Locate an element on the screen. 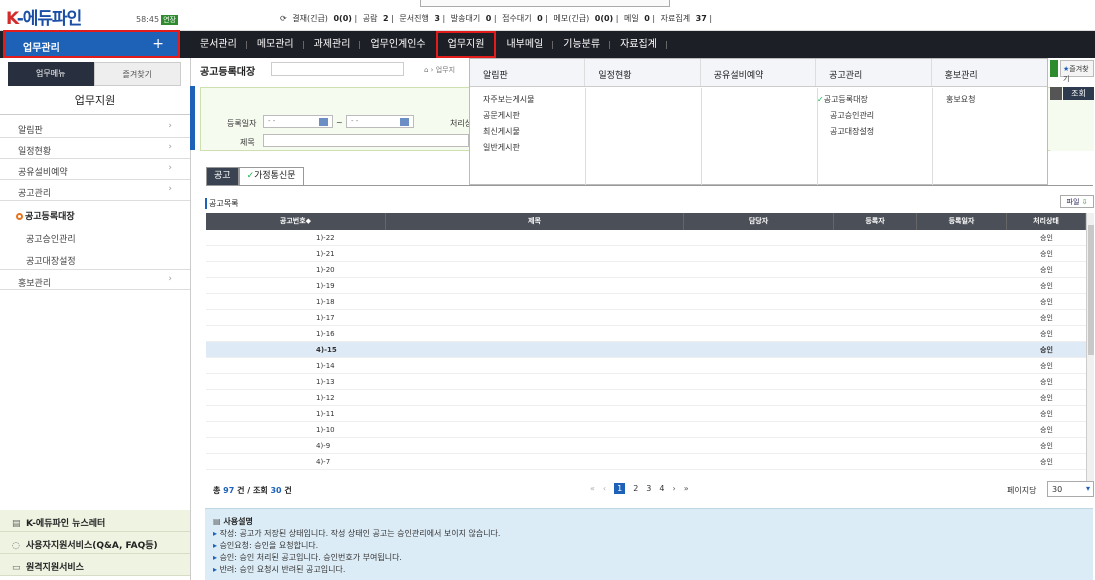  table-row: 1)-17 승인 is located at coordinates (646, 318).